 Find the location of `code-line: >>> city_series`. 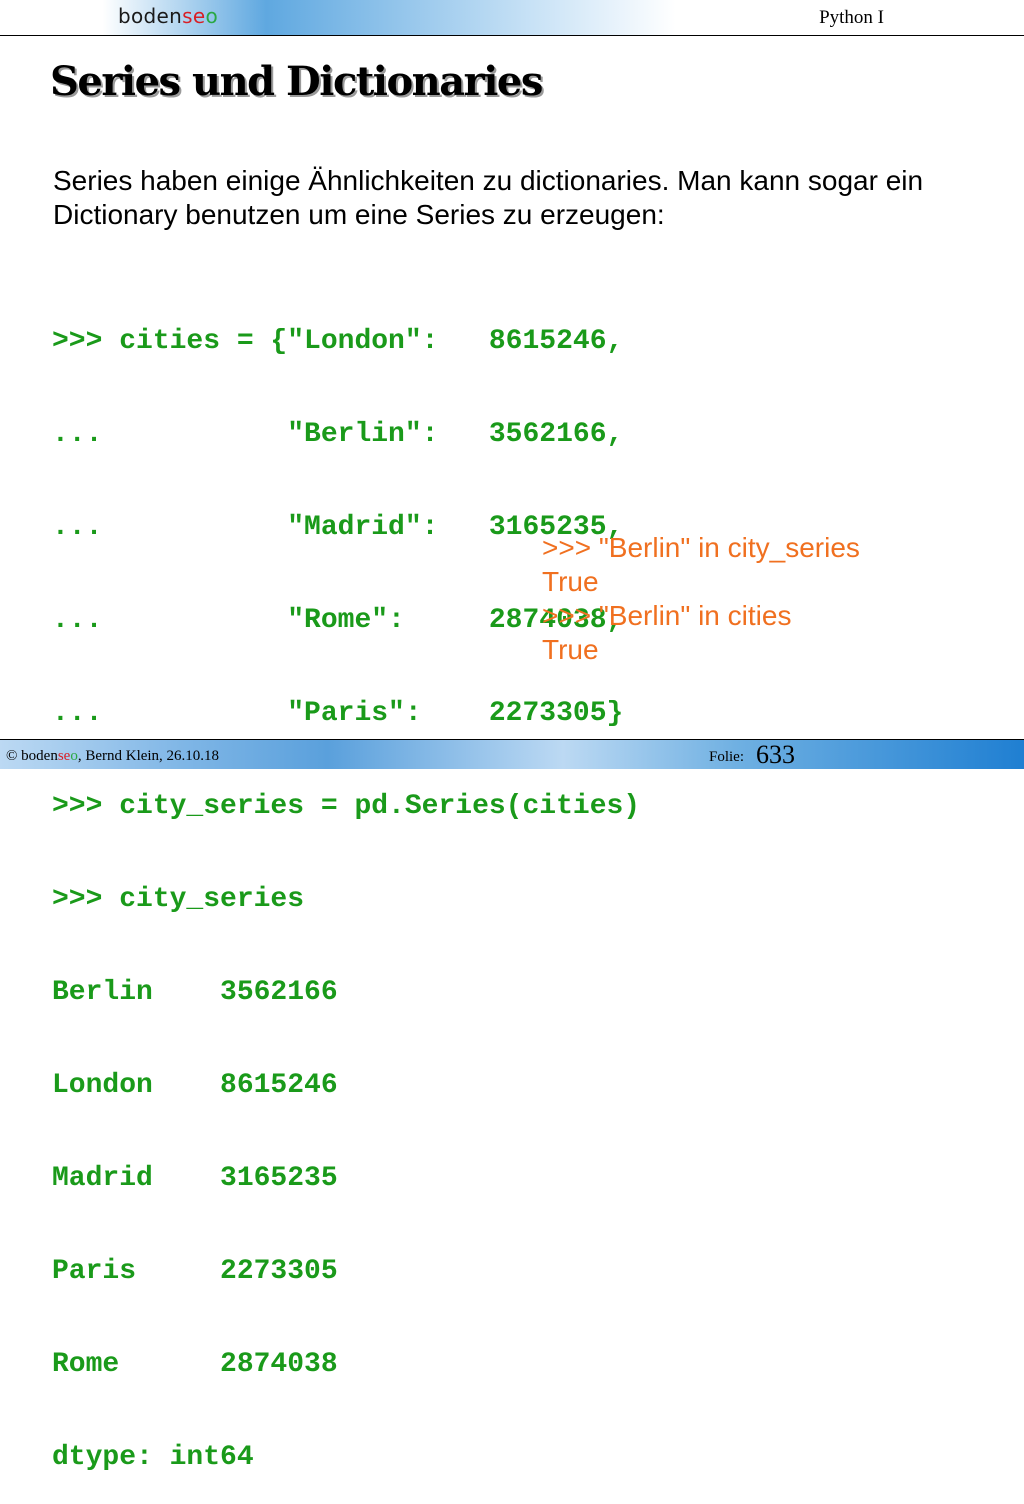

code-line: >>> city_series is located at coordinates (178, 899).